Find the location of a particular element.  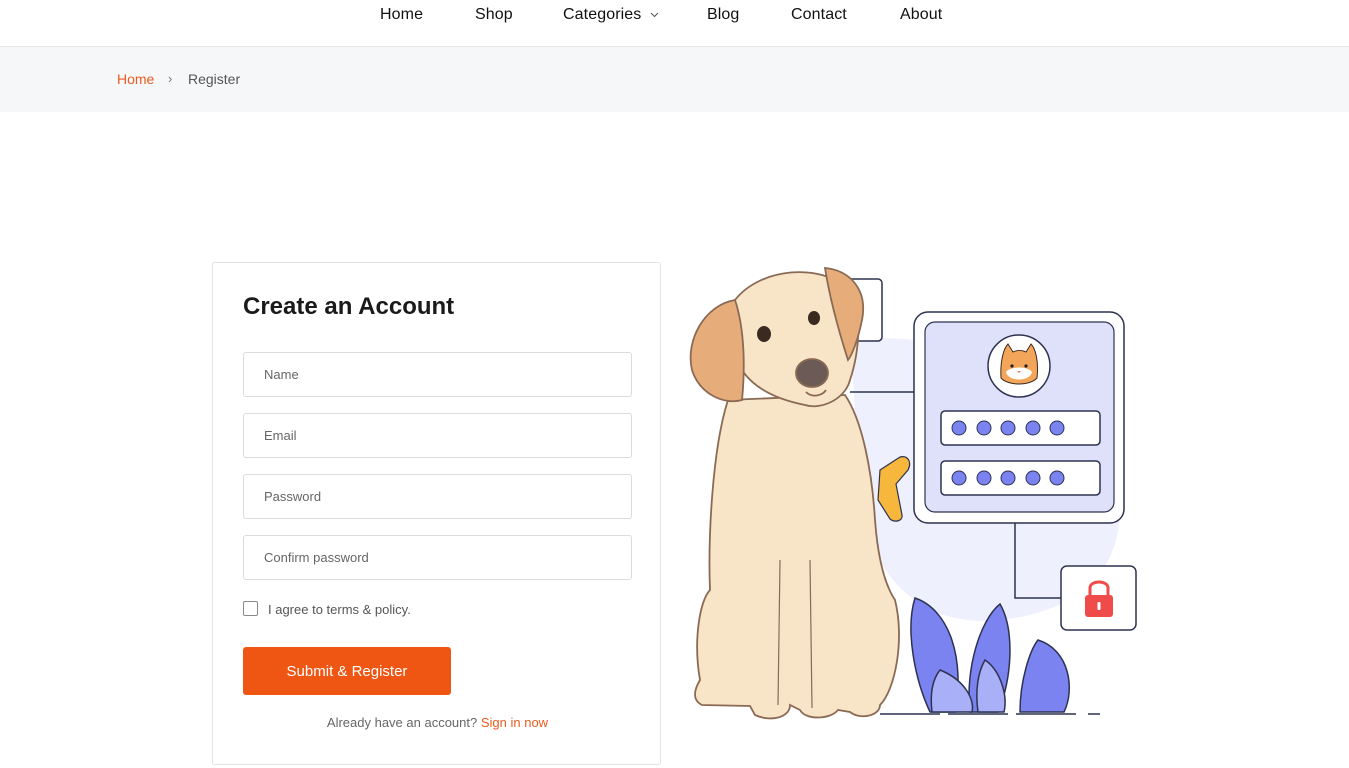

page-title: Create an Account is located at coordinates (349, 306).